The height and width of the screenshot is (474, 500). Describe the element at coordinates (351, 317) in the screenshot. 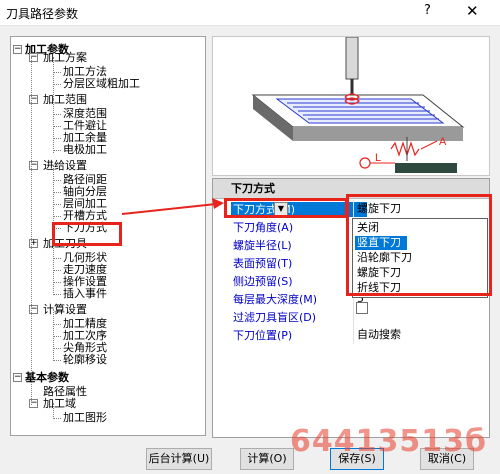

I see `property-row: 过滤刀具盲区(D)` at that location.